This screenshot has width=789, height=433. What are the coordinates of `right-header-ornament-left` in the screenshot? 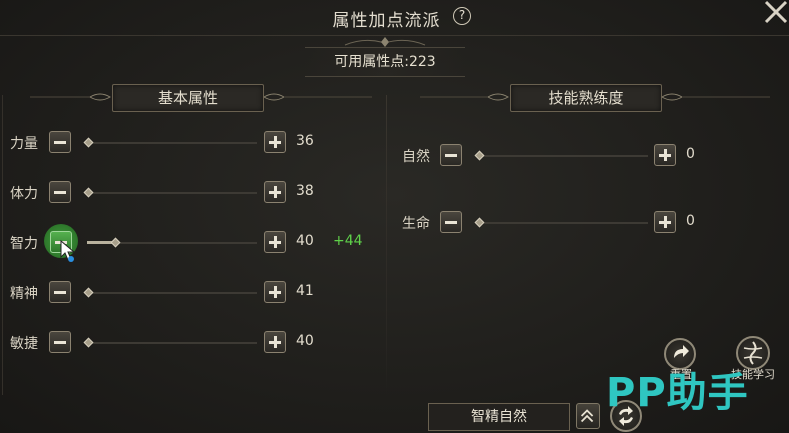 It's located at (464, 97).